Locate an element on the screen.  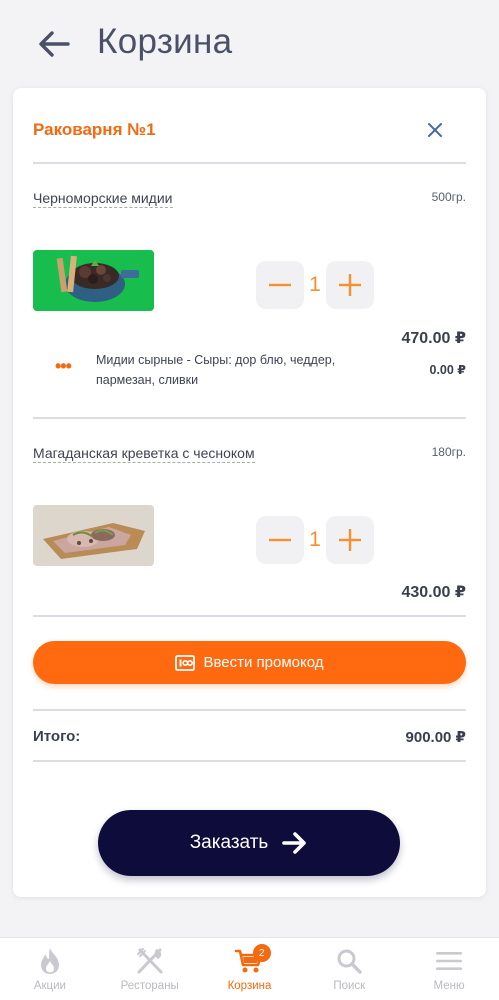
nav-item-search: Поиск is located at coordinates (349, 969).